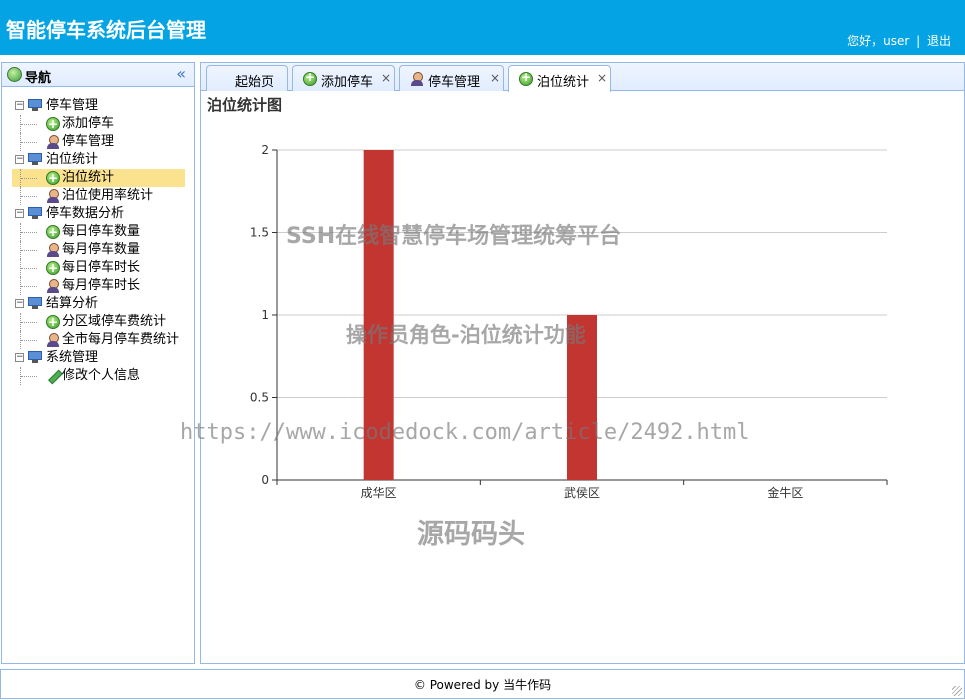 This screenshot has width=965, height=700. I want to click on y-tick-label: 0, so click(265, 480).